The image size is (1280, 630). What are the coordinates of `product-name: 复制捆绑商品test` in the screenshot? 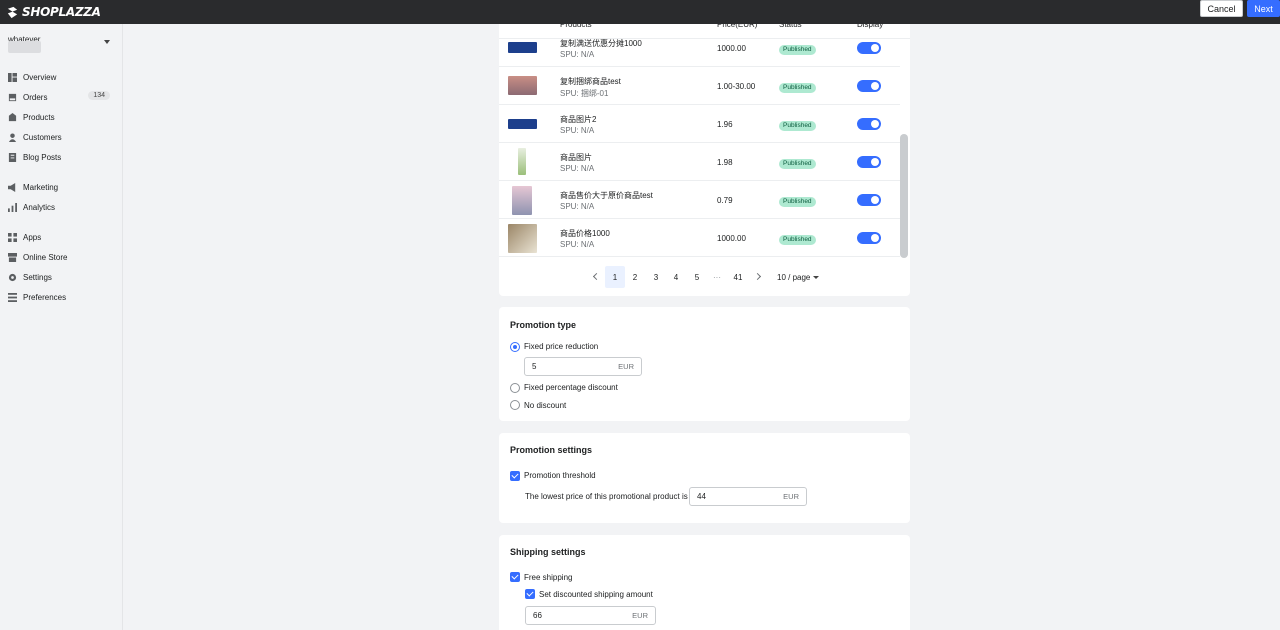 It's located at (590, 81).